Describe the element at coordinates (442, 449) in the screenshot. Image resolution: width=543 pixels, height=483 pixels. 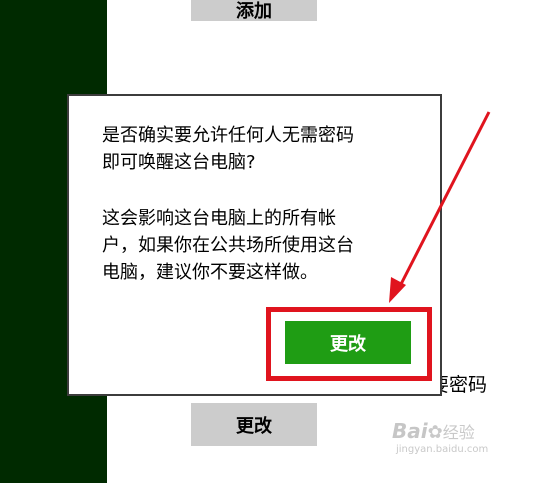
I see `watermark-site: jingyan.baidu.com` at that location.